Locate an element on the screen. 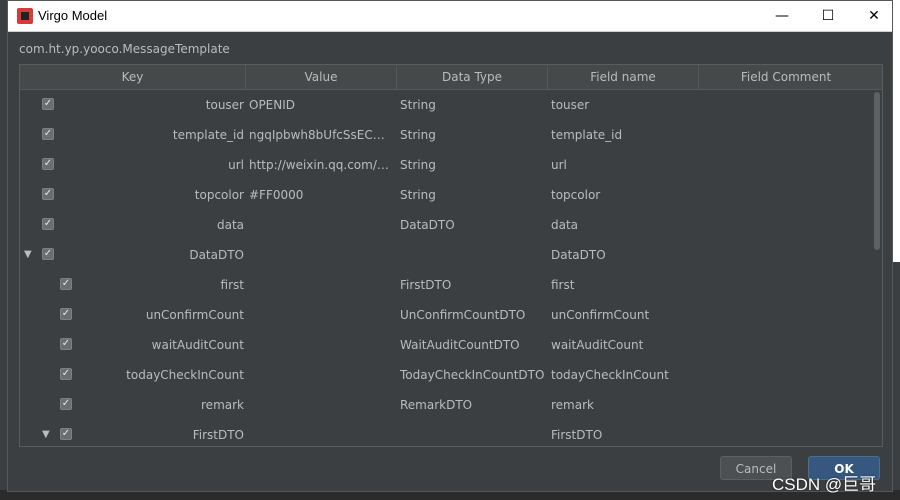  table-row: ✓ url http://weixin.qq.com/d... String url is located at coordinates (446, 165).